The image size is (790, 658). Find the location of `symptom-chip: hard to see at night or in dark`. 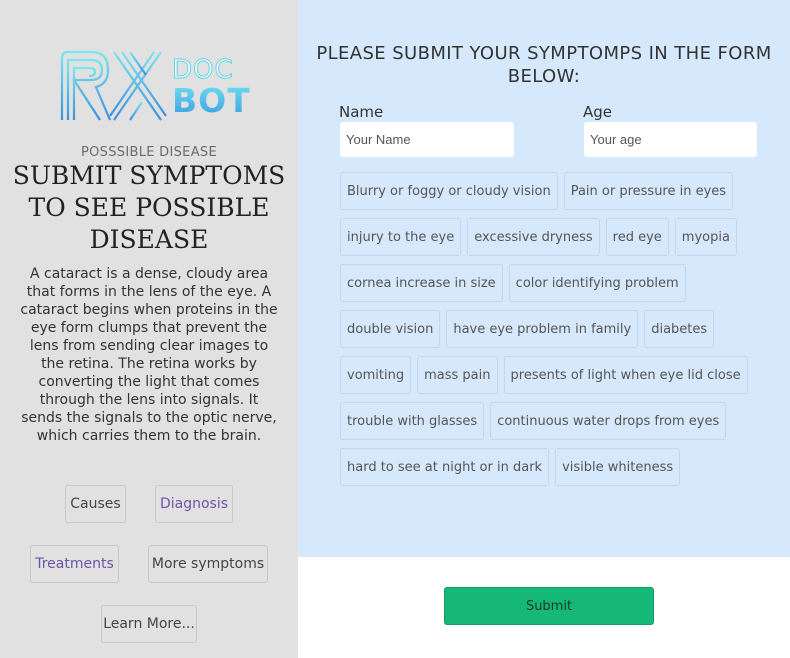

symptom-chip: hard to see at night or in dark is located at coordinates (445, 467).